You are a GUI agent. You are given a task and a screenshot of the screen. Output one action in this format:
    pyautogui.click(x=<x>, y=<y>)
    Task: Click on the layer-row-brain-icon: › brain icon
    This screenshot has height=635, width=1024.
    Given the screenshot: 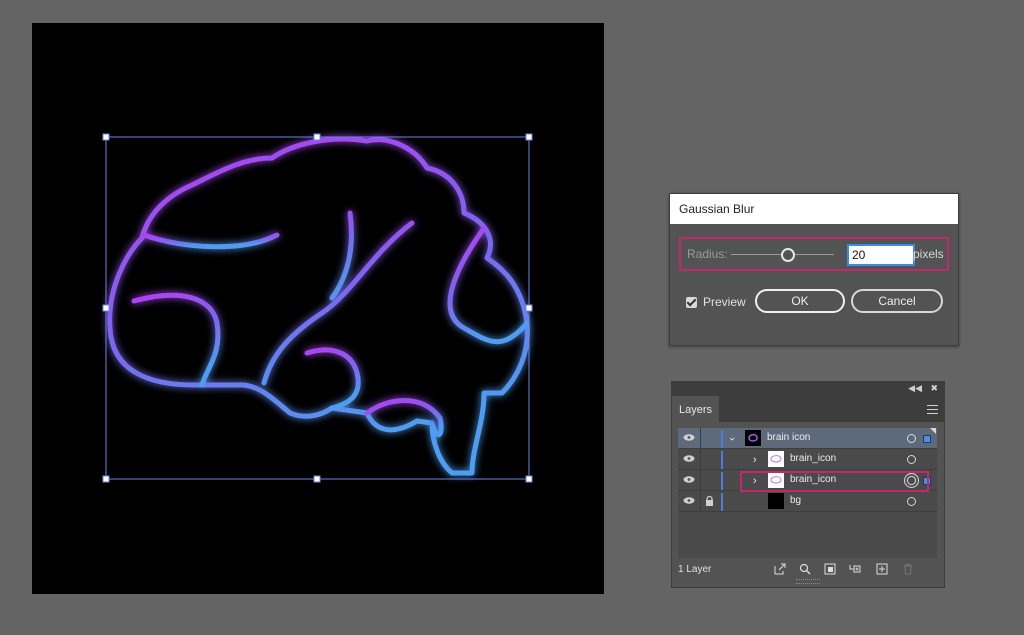 What is the action you would take?
    pyautogui.click(x=807, y=438)
    